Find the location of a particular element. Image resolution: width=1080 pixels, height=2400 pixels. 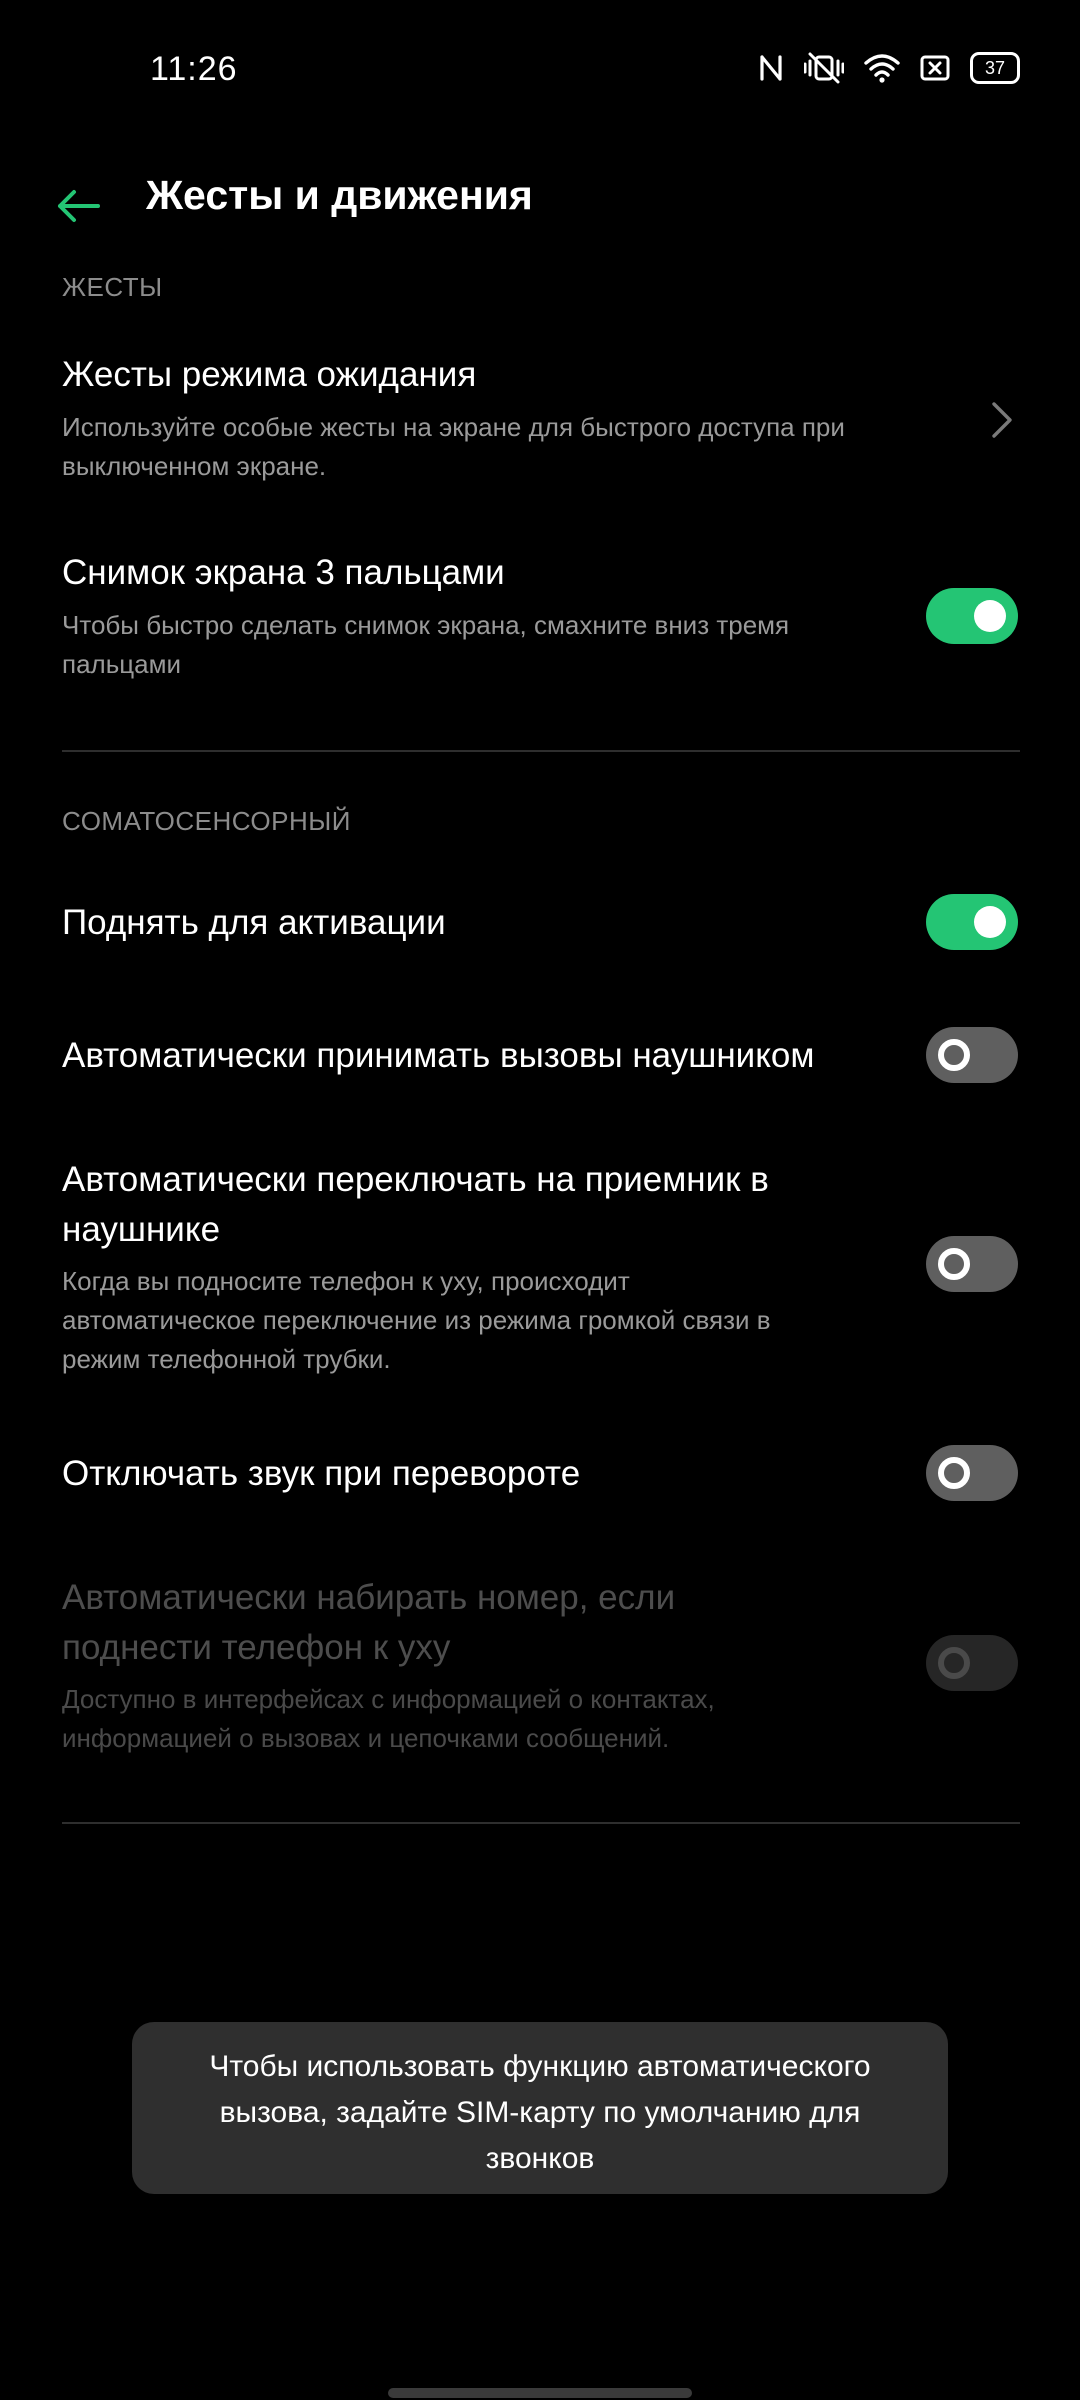

status-bar: 11:26 37 is located at coordinates (540, 70).